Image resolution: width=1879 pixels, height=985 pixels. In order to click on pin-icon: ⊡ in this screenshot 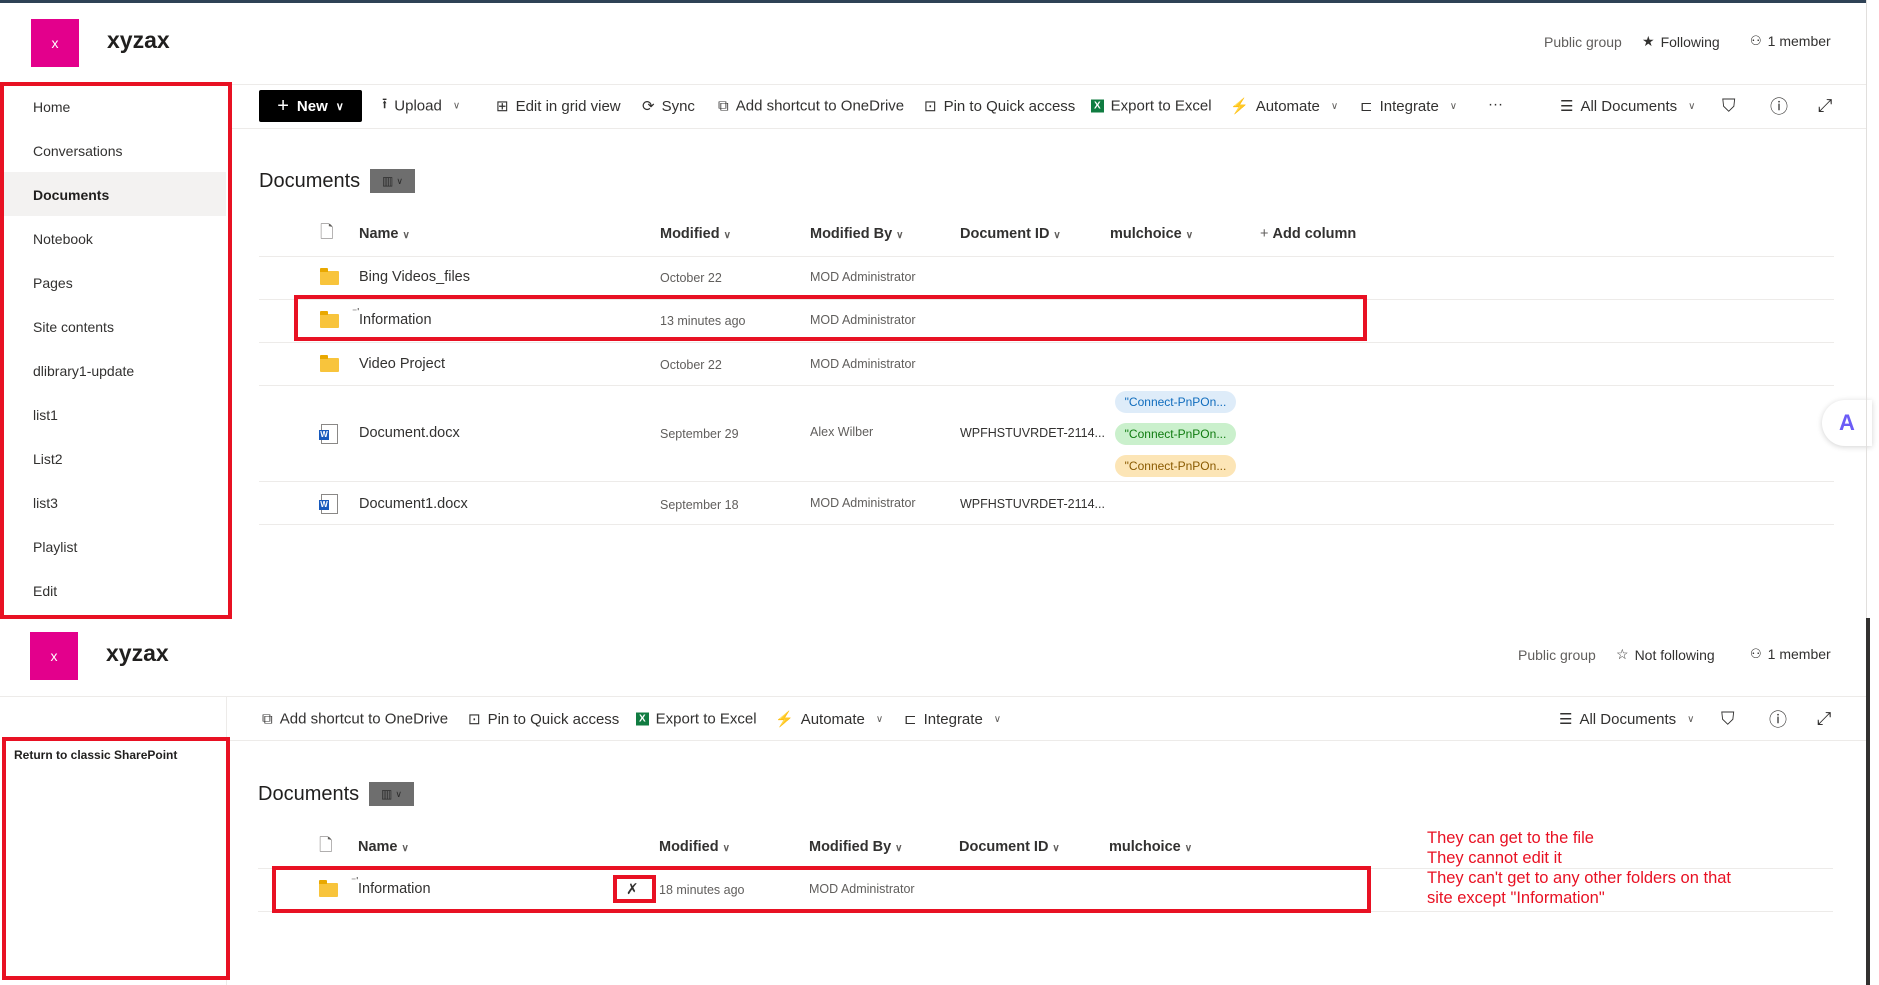, I will do `click(930, 106)`.